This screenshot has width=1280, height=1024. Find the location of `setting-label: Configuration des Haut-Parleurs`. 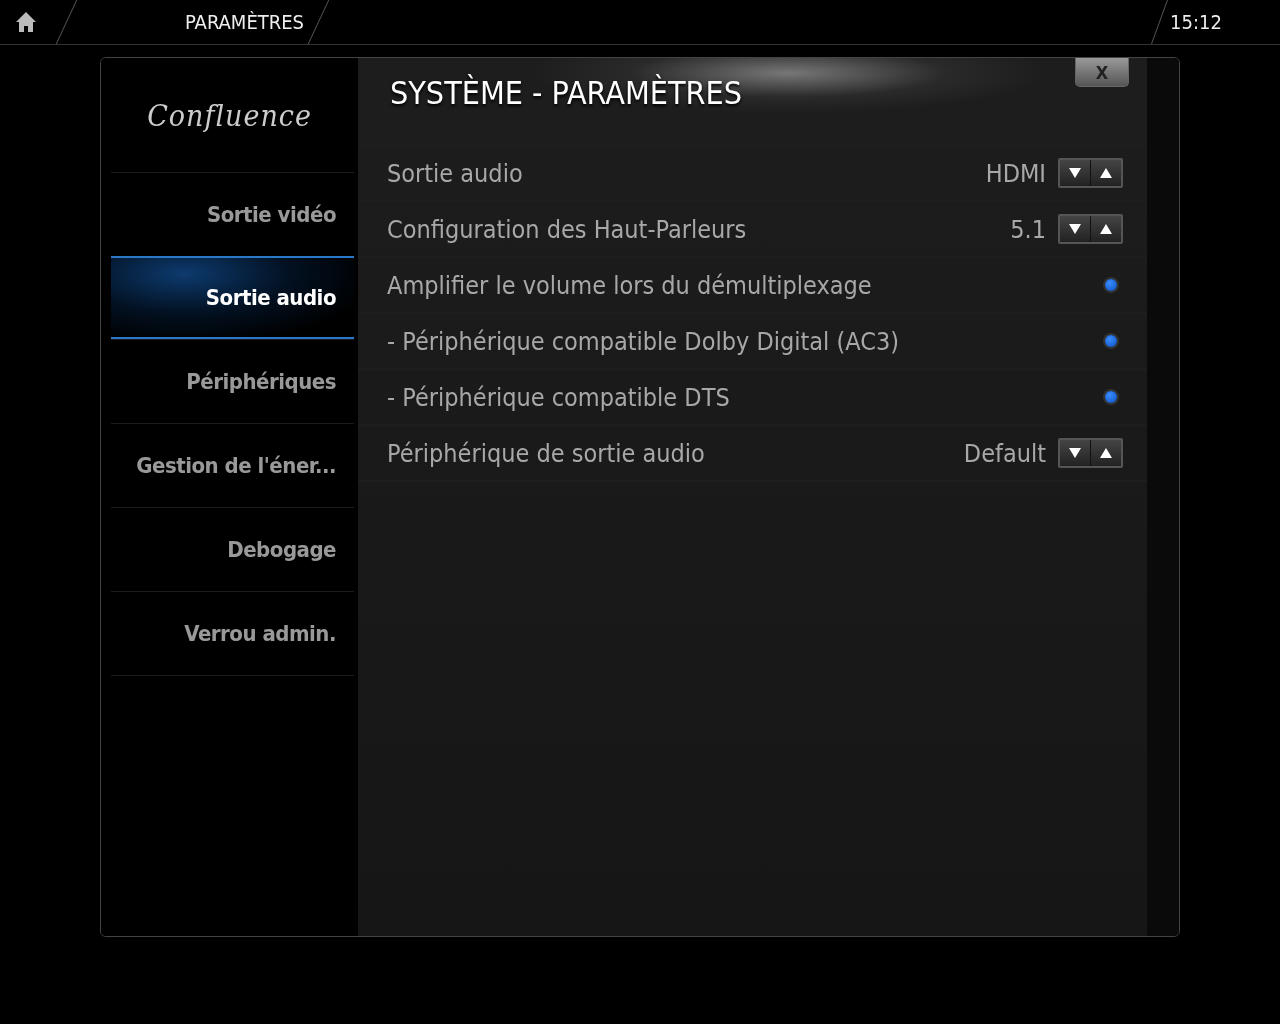

setting-label: Configuration des Haut-Parleurs is located at coordinates (699, 229).